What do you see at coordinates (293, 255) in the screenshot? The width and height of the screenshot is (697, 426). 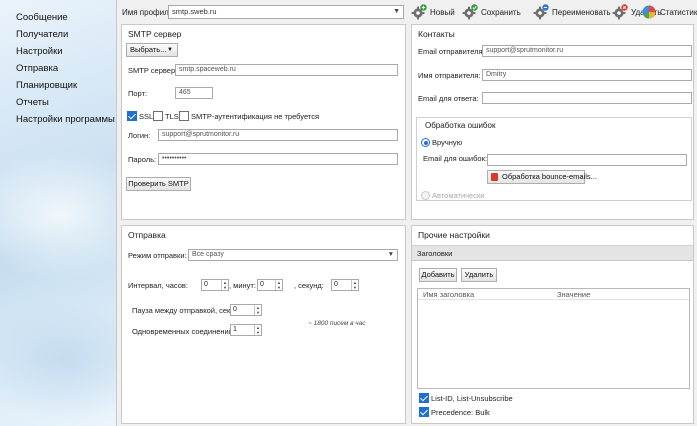 I see `send-mode-select: Все сразу ▼` at bounding box center [293, 255].